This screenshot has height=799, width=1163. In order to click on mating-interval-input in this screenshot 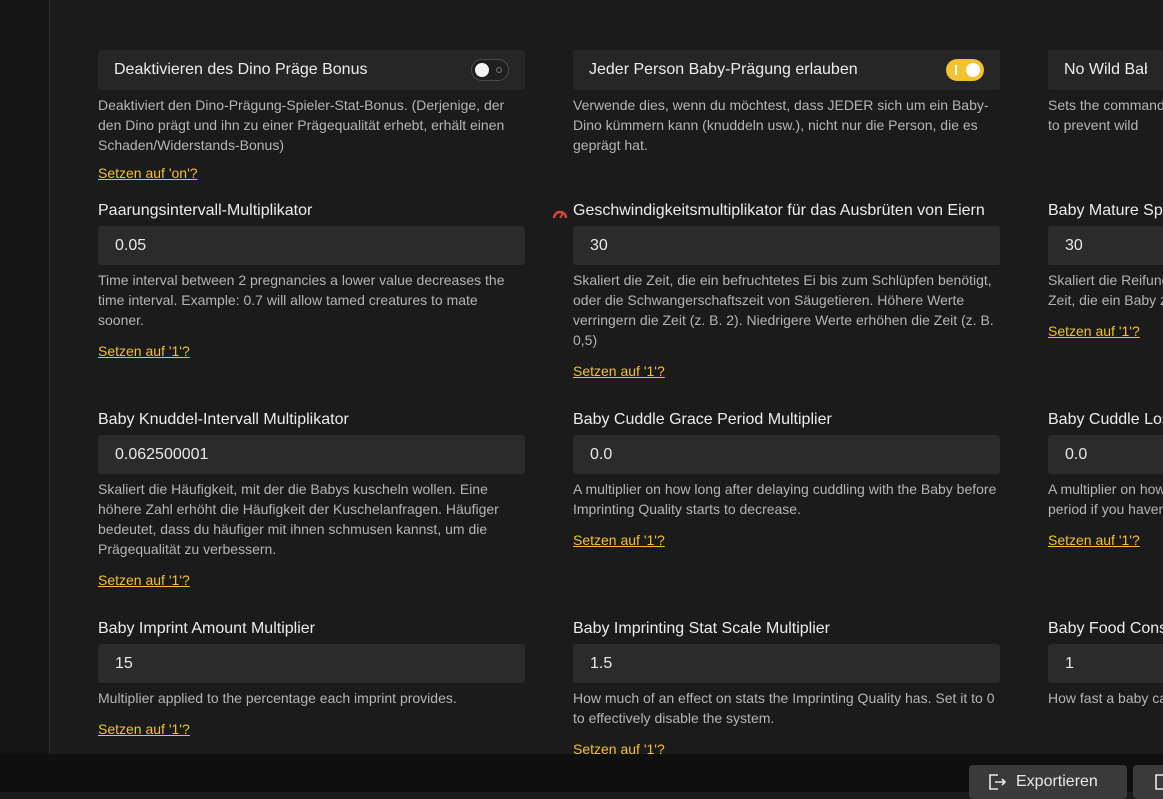, I will do `click(311, 245)`.